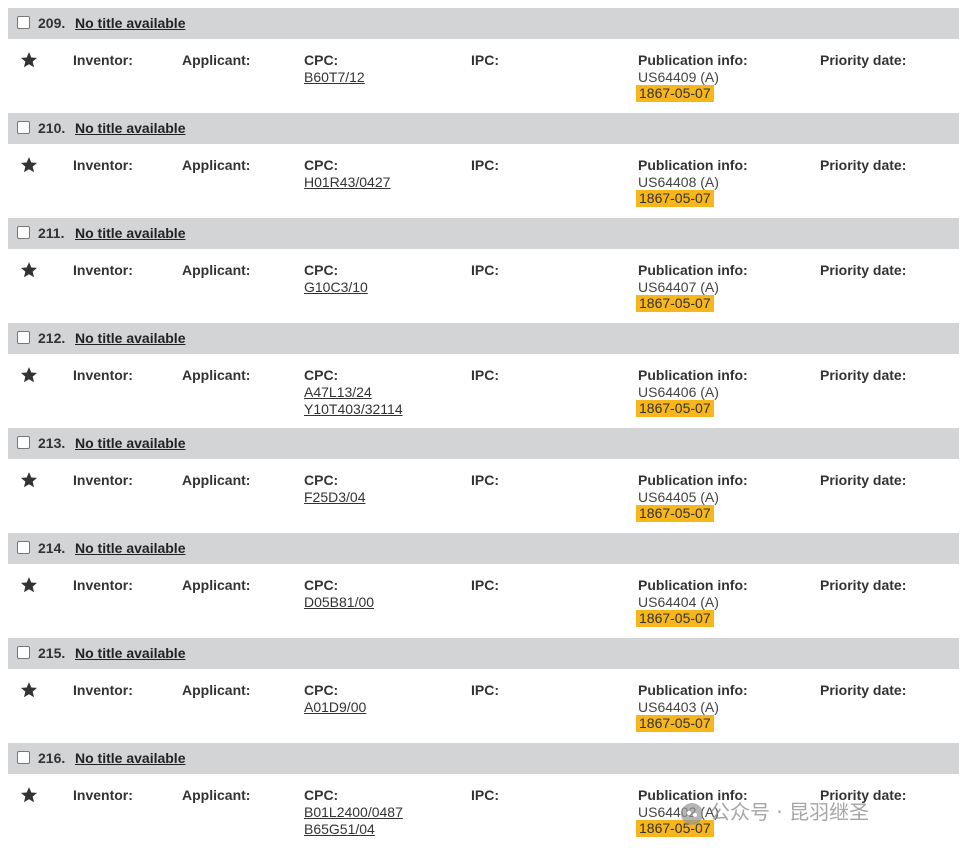 The image size is (967, 848). What do you see at coordinates (790, 812) in the screenshot?
I see `watermark-text: 公众号 · 昆羽继圣` at bounding box center [790, 812].